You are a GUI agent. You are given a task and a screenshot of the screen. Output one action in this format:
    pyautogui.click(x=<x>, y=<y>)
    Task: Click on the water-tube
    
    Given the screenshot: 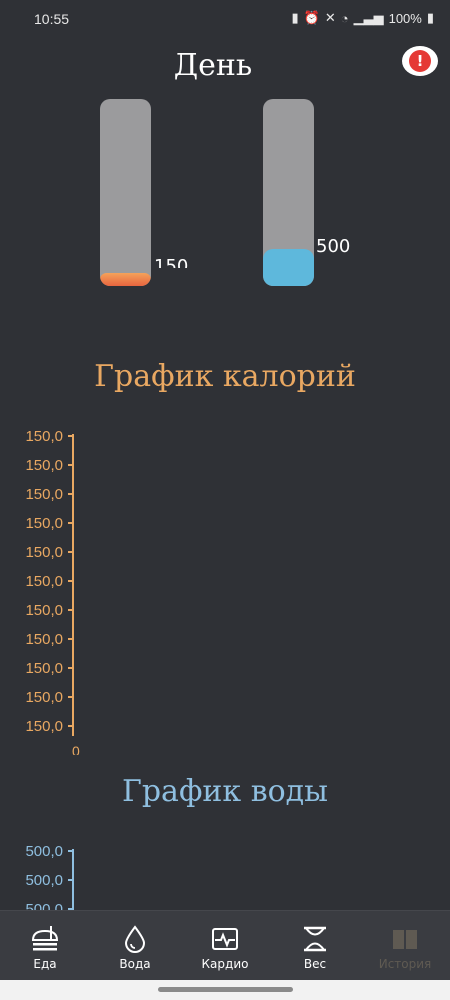 What is the action you would take?
    pyautogui.click(x=288, y=192)
    